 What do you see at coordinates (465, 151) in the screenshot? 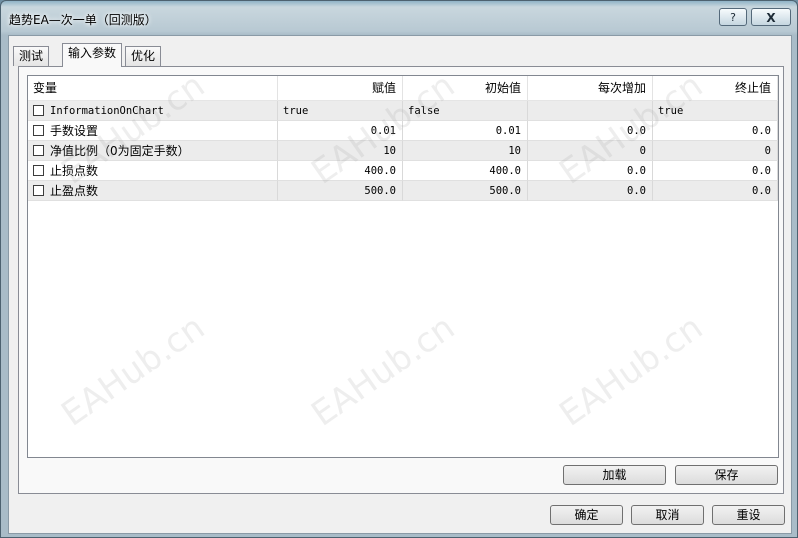
I see `start-cell: 10` at bounding box center [465, 151].